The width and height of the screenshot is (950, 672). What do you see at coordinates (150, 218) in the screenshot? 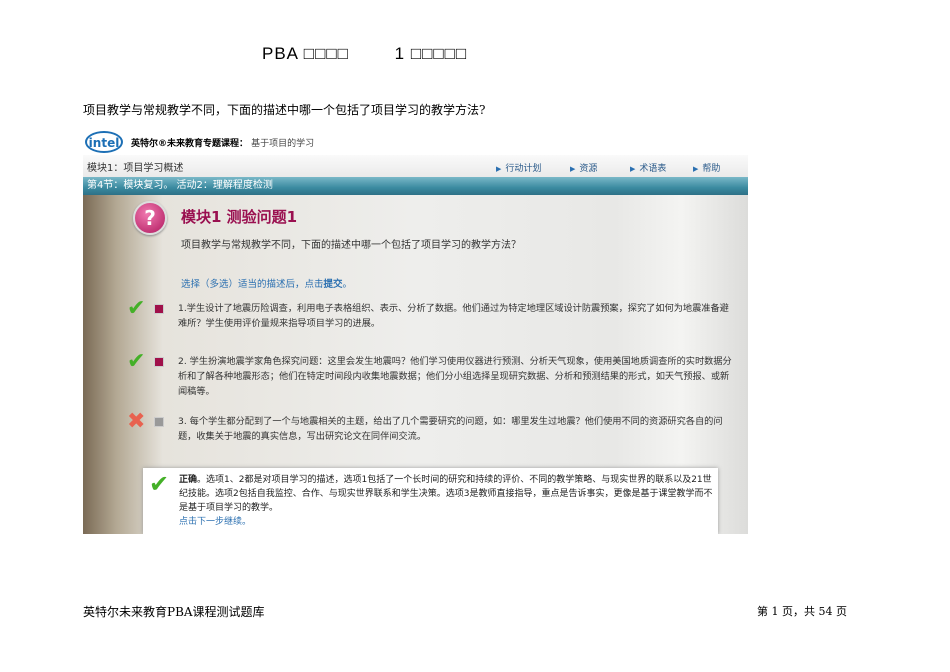
I see `question-mark-icon: ?` at bounding box center [150, 218].